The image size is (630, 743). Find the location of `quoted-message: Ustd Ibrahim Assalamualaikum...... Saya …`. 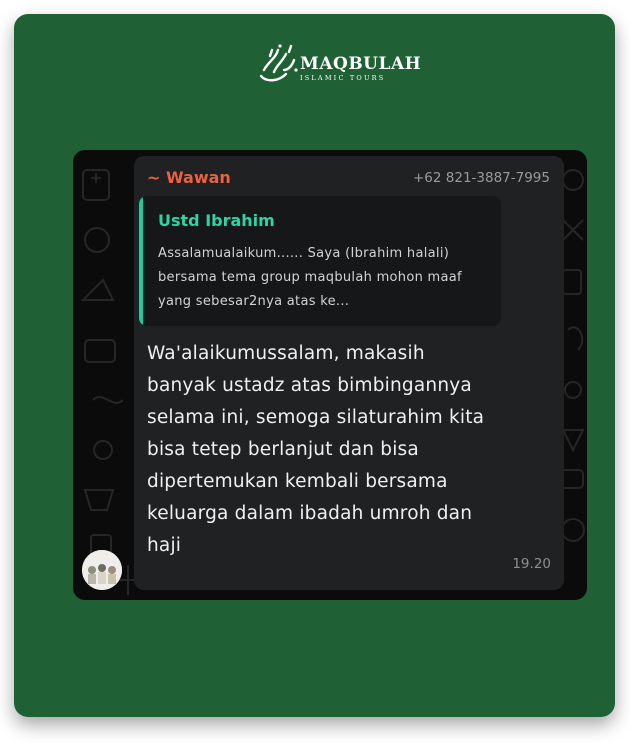

quoted-message: Ustd Ibrahim Assalamualaikum...... Saya … is located at coordinates (320, 261).